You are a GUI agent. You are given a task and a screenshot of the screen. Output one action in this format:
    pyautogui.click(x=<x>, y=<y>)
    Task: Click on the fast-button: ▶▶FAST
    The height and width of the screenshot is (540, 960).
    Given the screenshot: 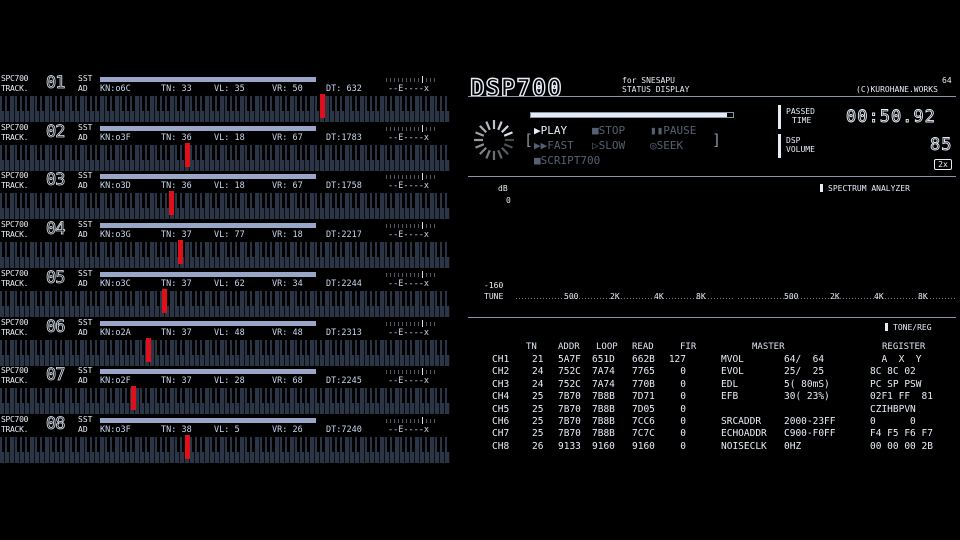 What is the action you would take?
    pyautogui.click(x=554, y=146)
    